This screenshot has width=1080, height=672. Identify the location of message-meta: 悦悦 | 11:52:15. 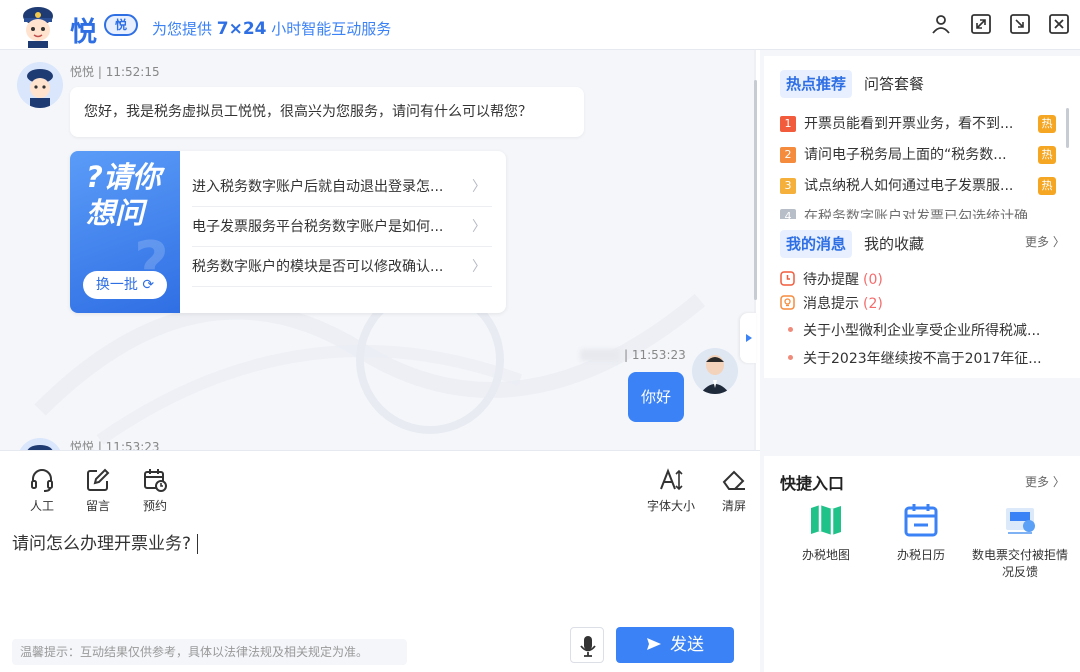
(115, 72).